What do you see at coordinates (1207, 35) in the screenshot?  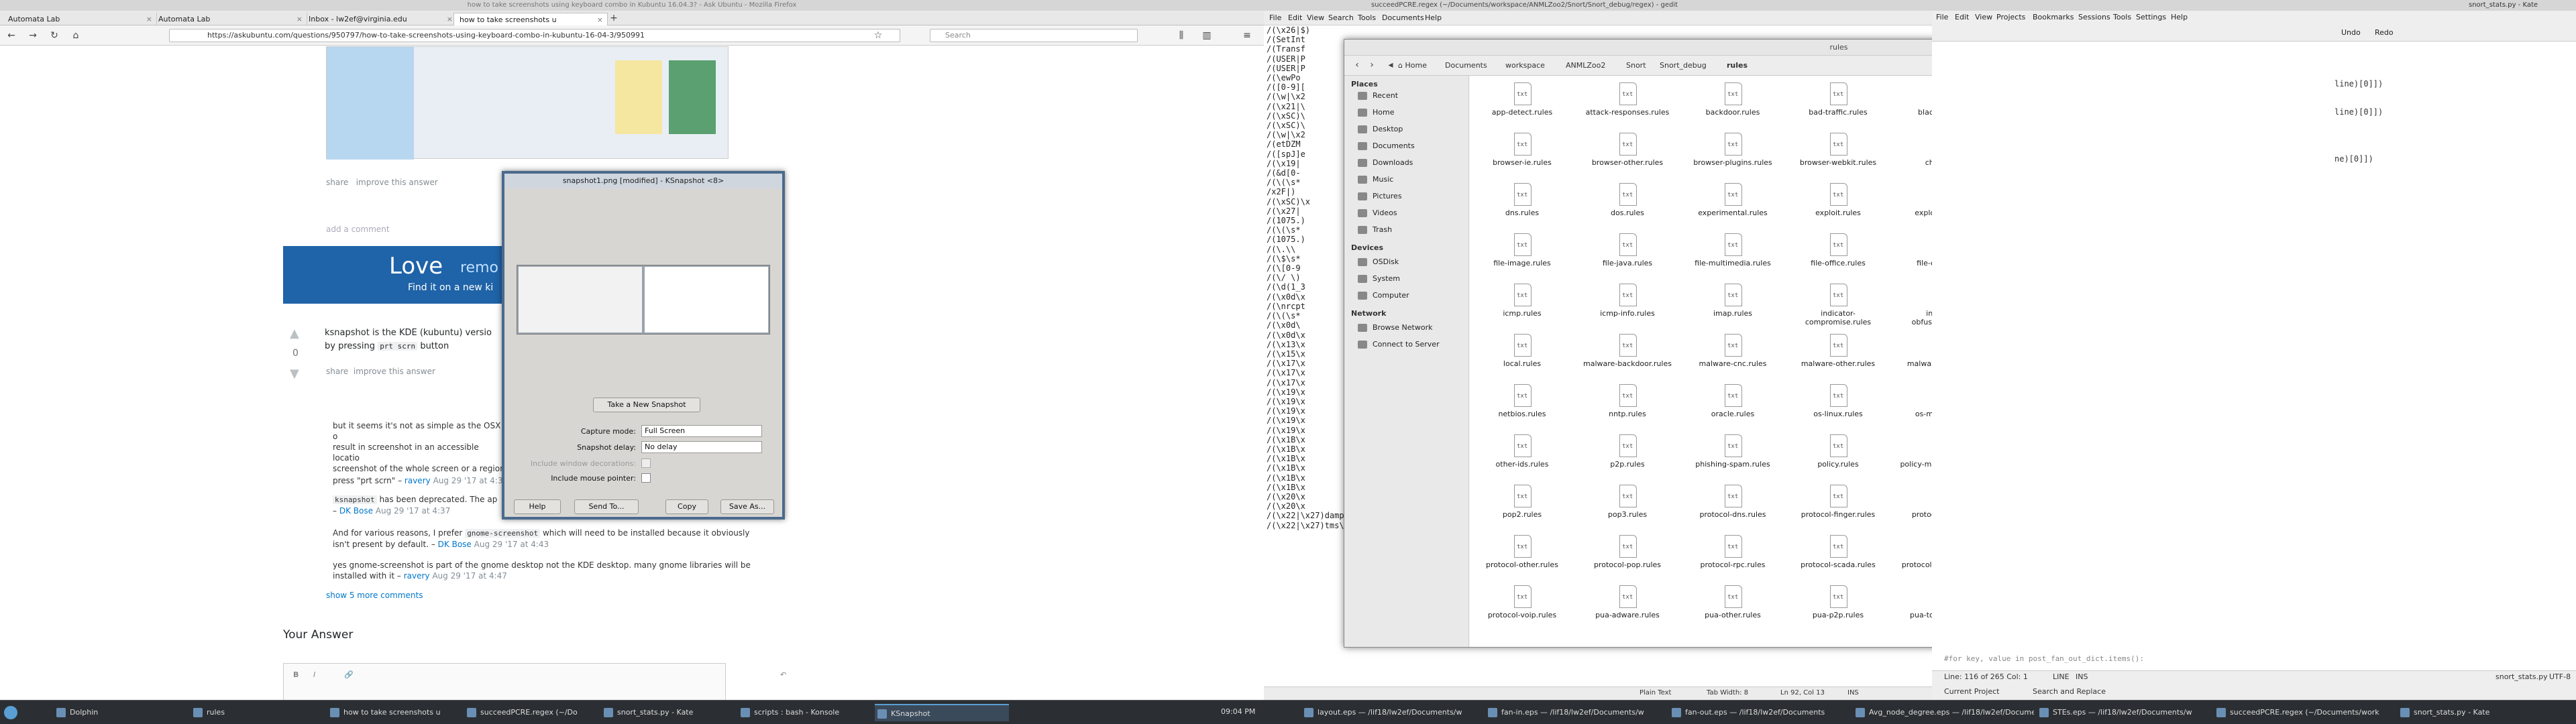 I see `sidebar-icon: ▥` at bounding box center [1207, 35].